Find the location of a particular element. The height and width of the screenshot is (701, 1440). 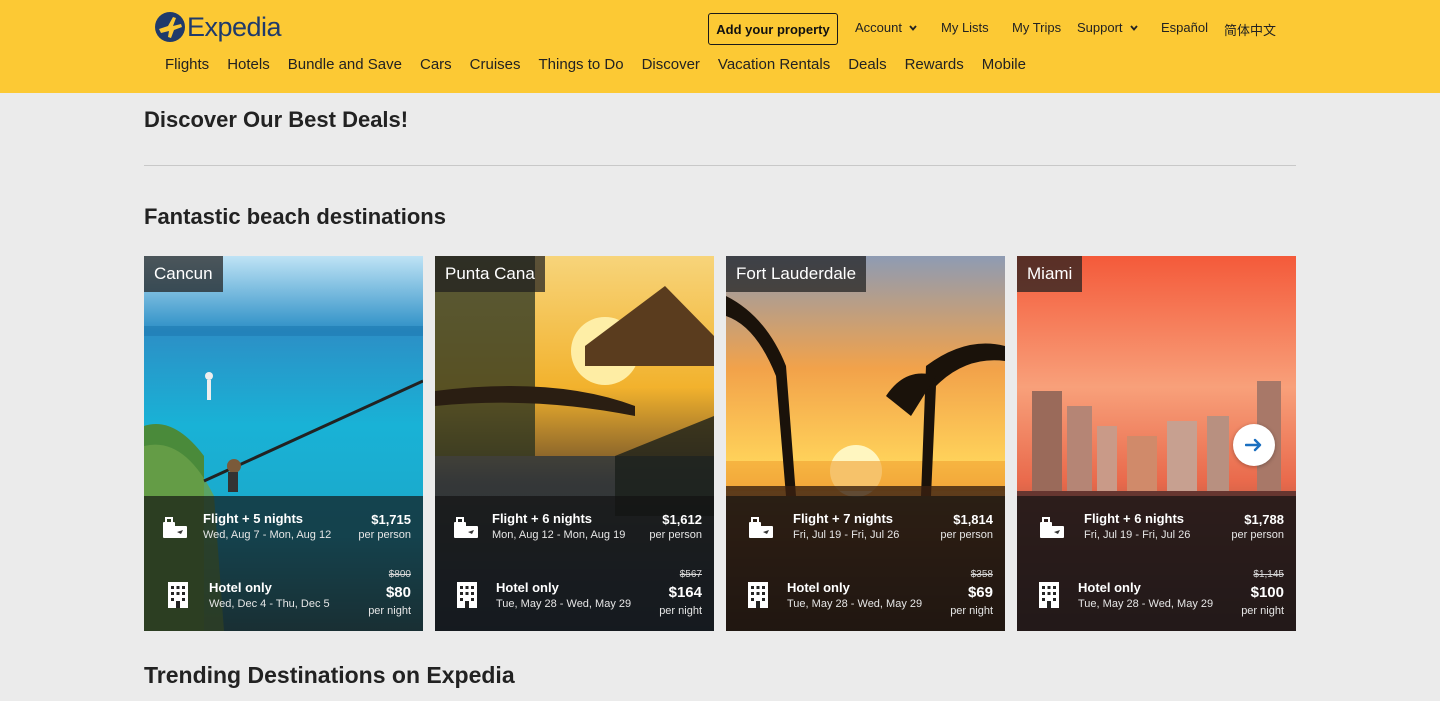

section-divider is located at coordinates (720, 165).